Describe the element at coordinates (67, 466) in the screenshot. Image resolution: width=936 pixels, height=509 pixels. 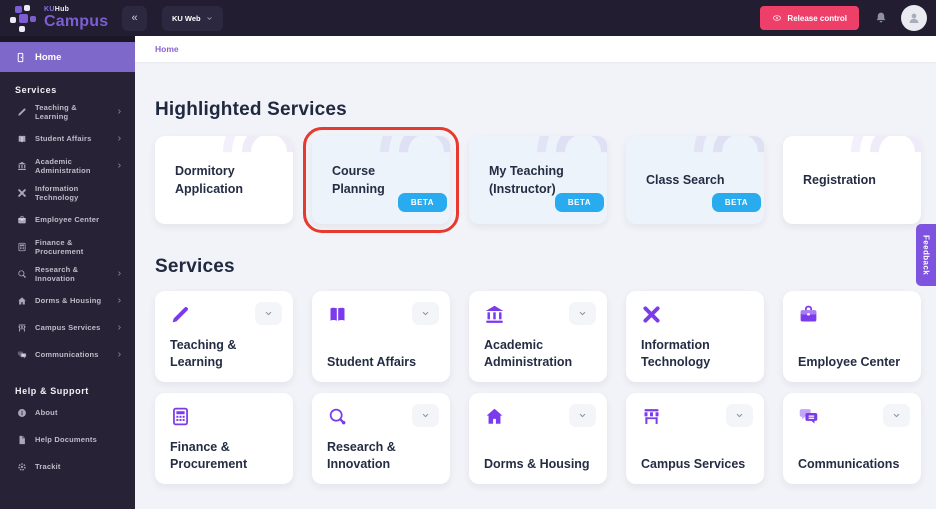
I see `sidebar-item-trackit: Trackit` at that location.